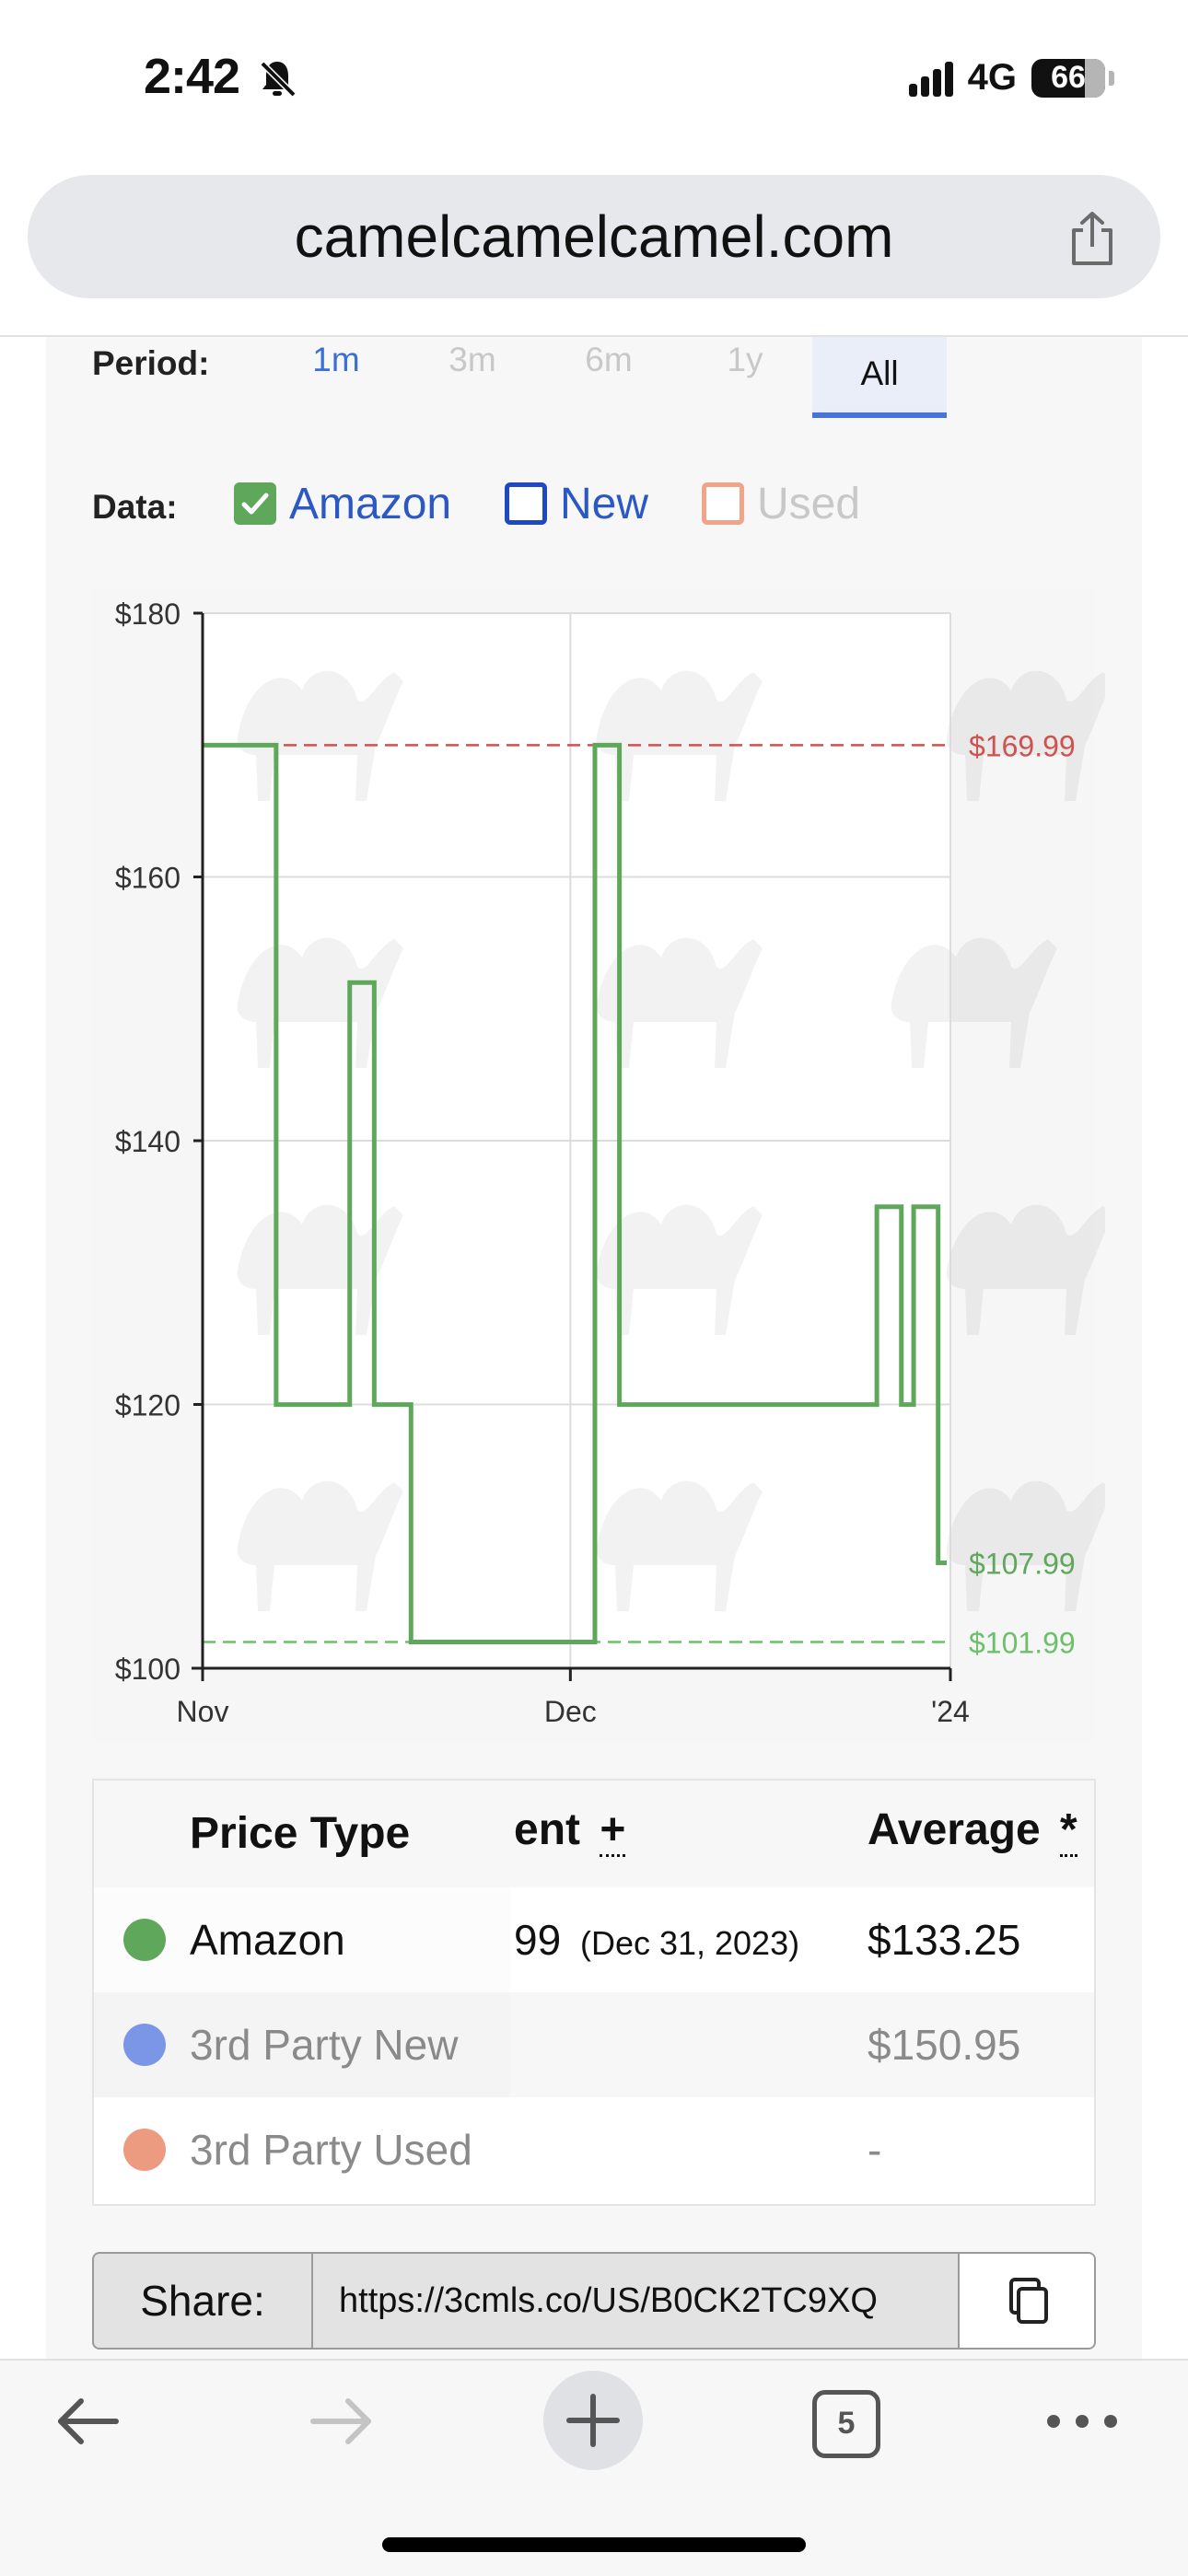 The height and width of the screenshot is (2576, 1188). Describe the element at coordinates (144, 1940) in the screenshot. I see `amazon-dot-icon` at that location.